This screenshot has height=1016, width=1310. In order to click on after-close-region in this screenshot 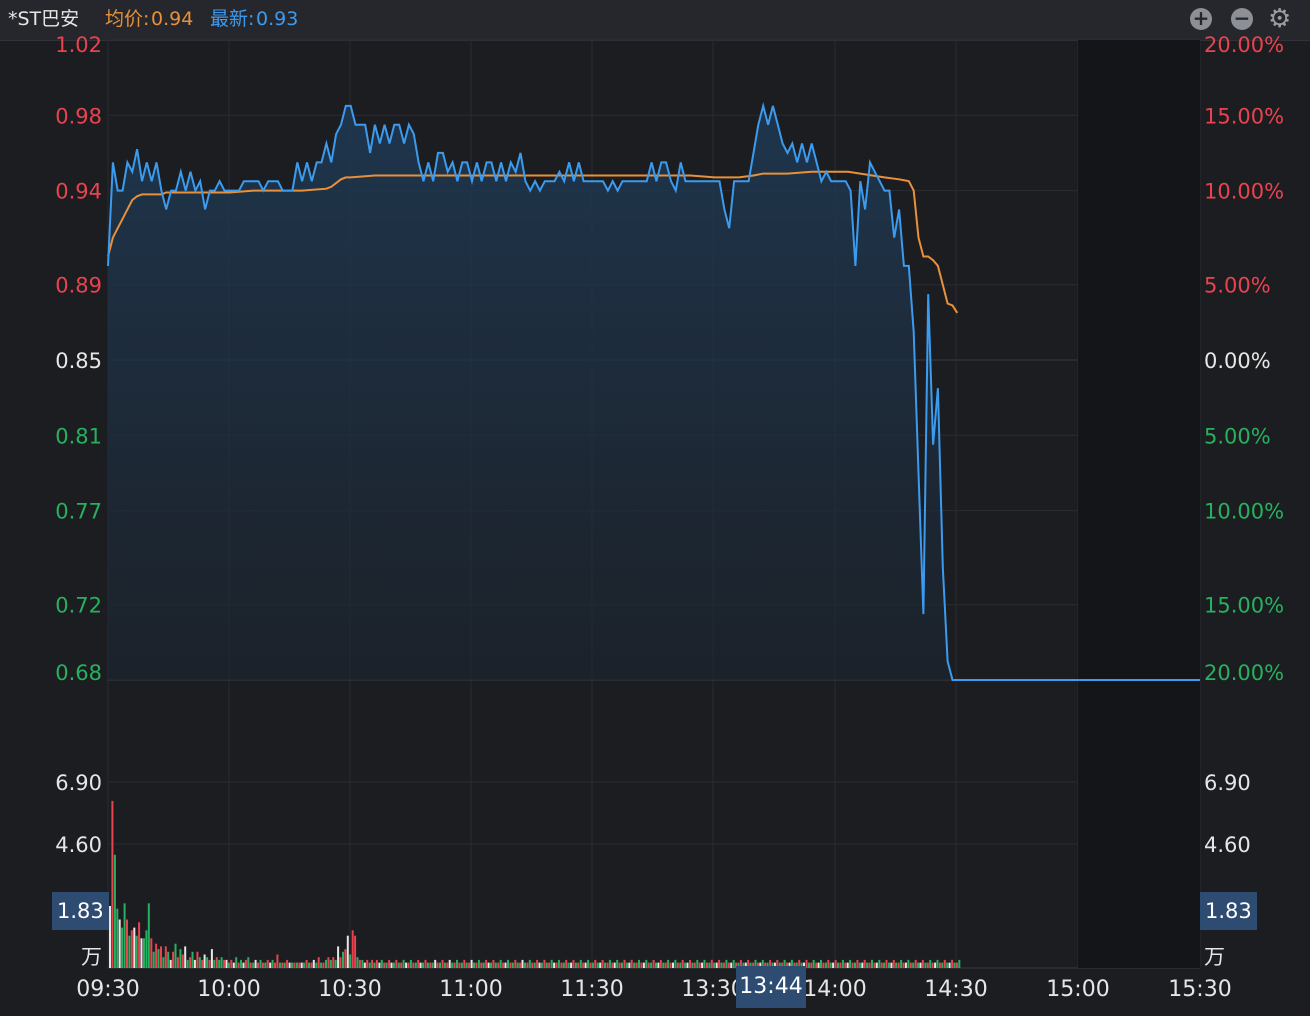, I will do `click(1139, 504)`.